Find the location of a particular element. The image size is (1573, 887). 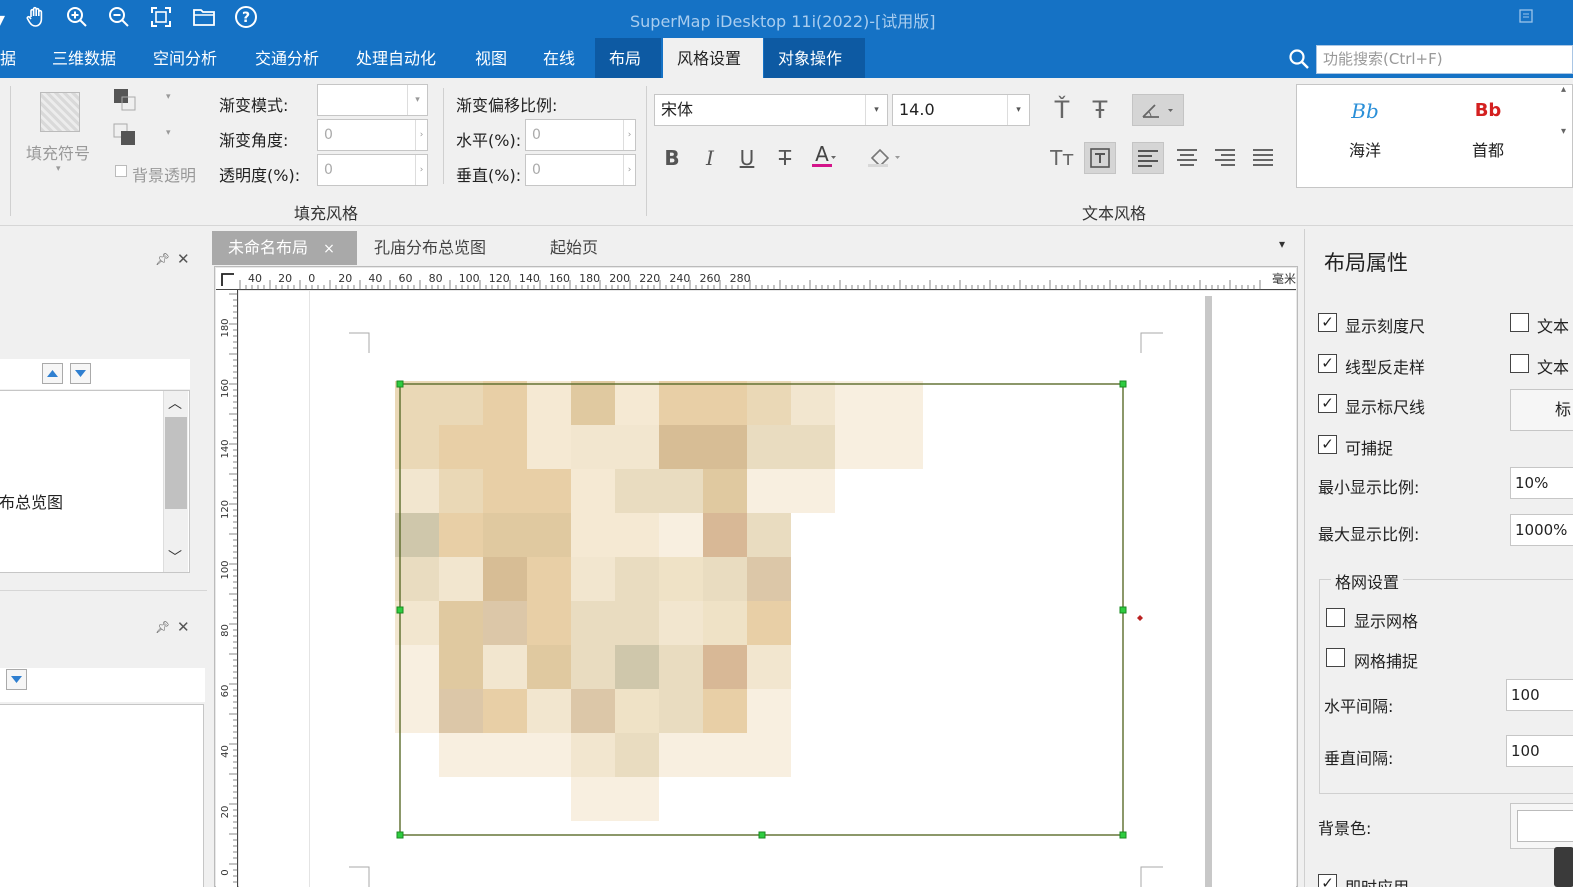

apply-now-checkbox: ✓ is located at coordinates (1327, 880).